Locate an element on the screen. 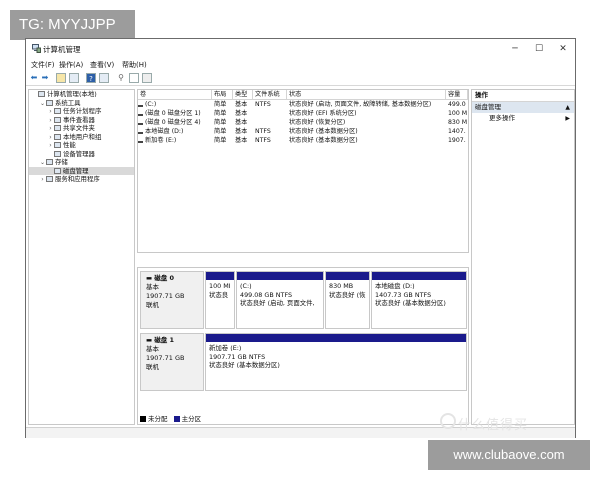 This screenshot has height=480, width=600. window-title: 计算机管理 is located at coordinates (62, 49).